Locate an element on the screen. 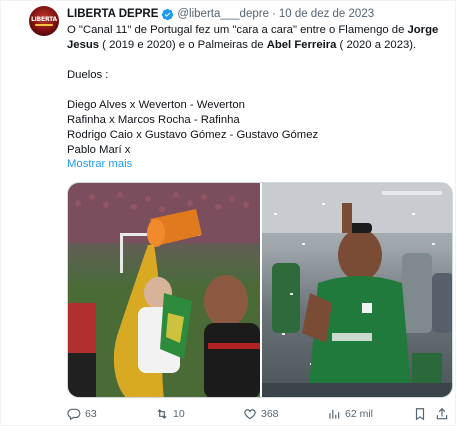 This screenshot has width=456, height=426. reply-count: 63 is located at coordinates (91, 414).